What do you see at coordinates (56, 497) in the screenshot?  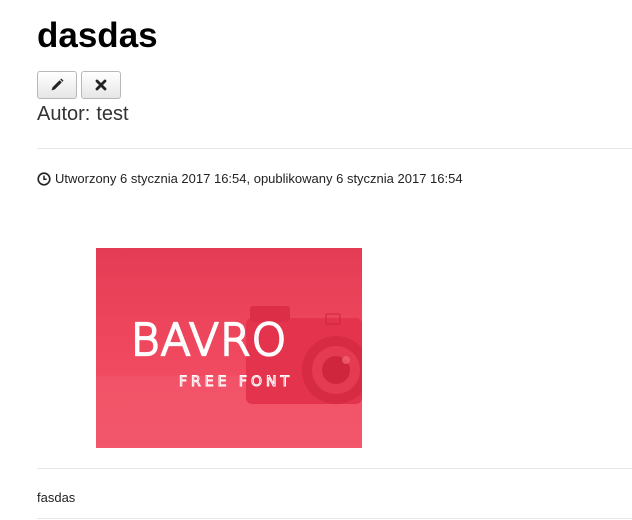 I see `article-body: fasdas` at bounding box center [56, 497].